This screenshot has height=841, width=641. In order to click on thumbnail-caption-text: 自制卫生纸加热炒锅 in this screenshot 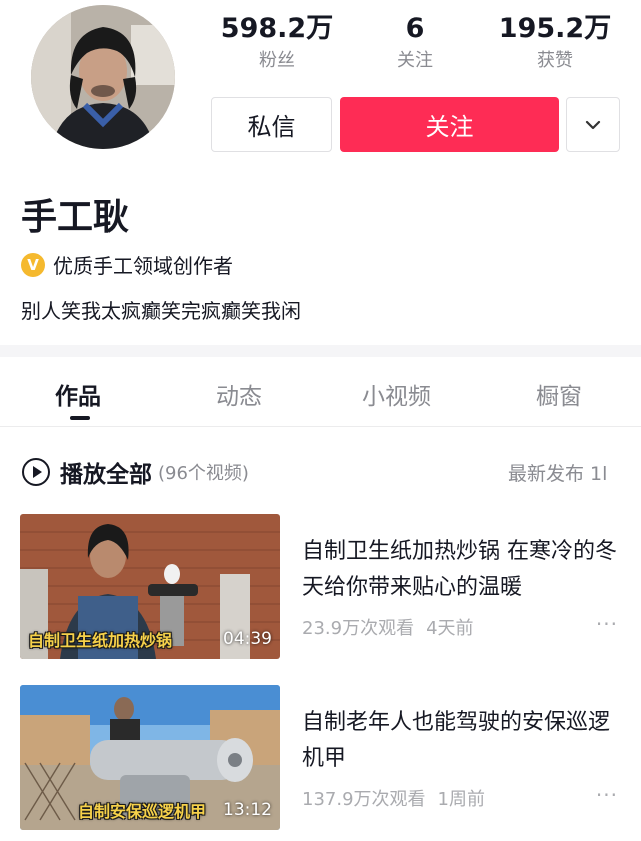, I will do `click(100, 640)`.